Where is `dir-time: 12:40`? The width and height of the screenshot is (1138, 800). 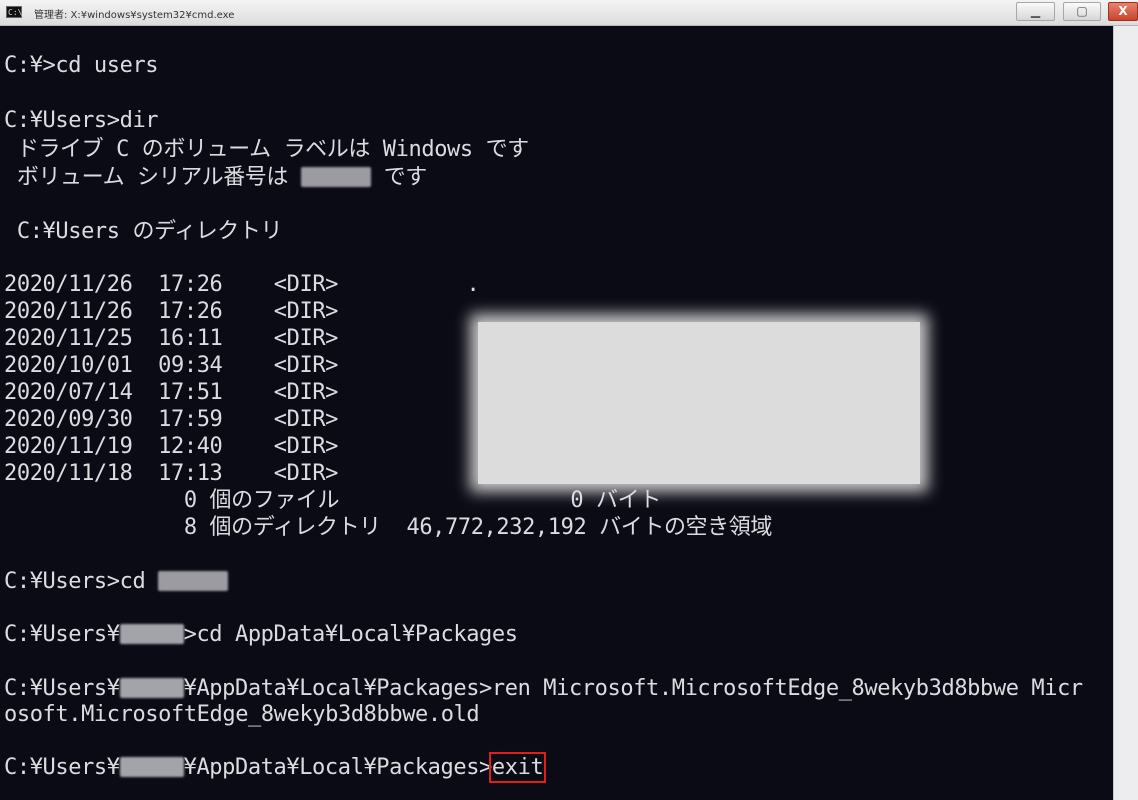
dir-time: 12:40 is located at coordinates (190, 446).